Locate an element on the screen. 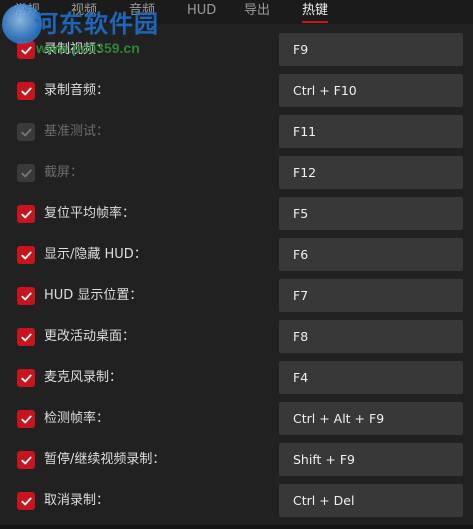  hotkey-input: F9 is located at coordinates (371, 49).